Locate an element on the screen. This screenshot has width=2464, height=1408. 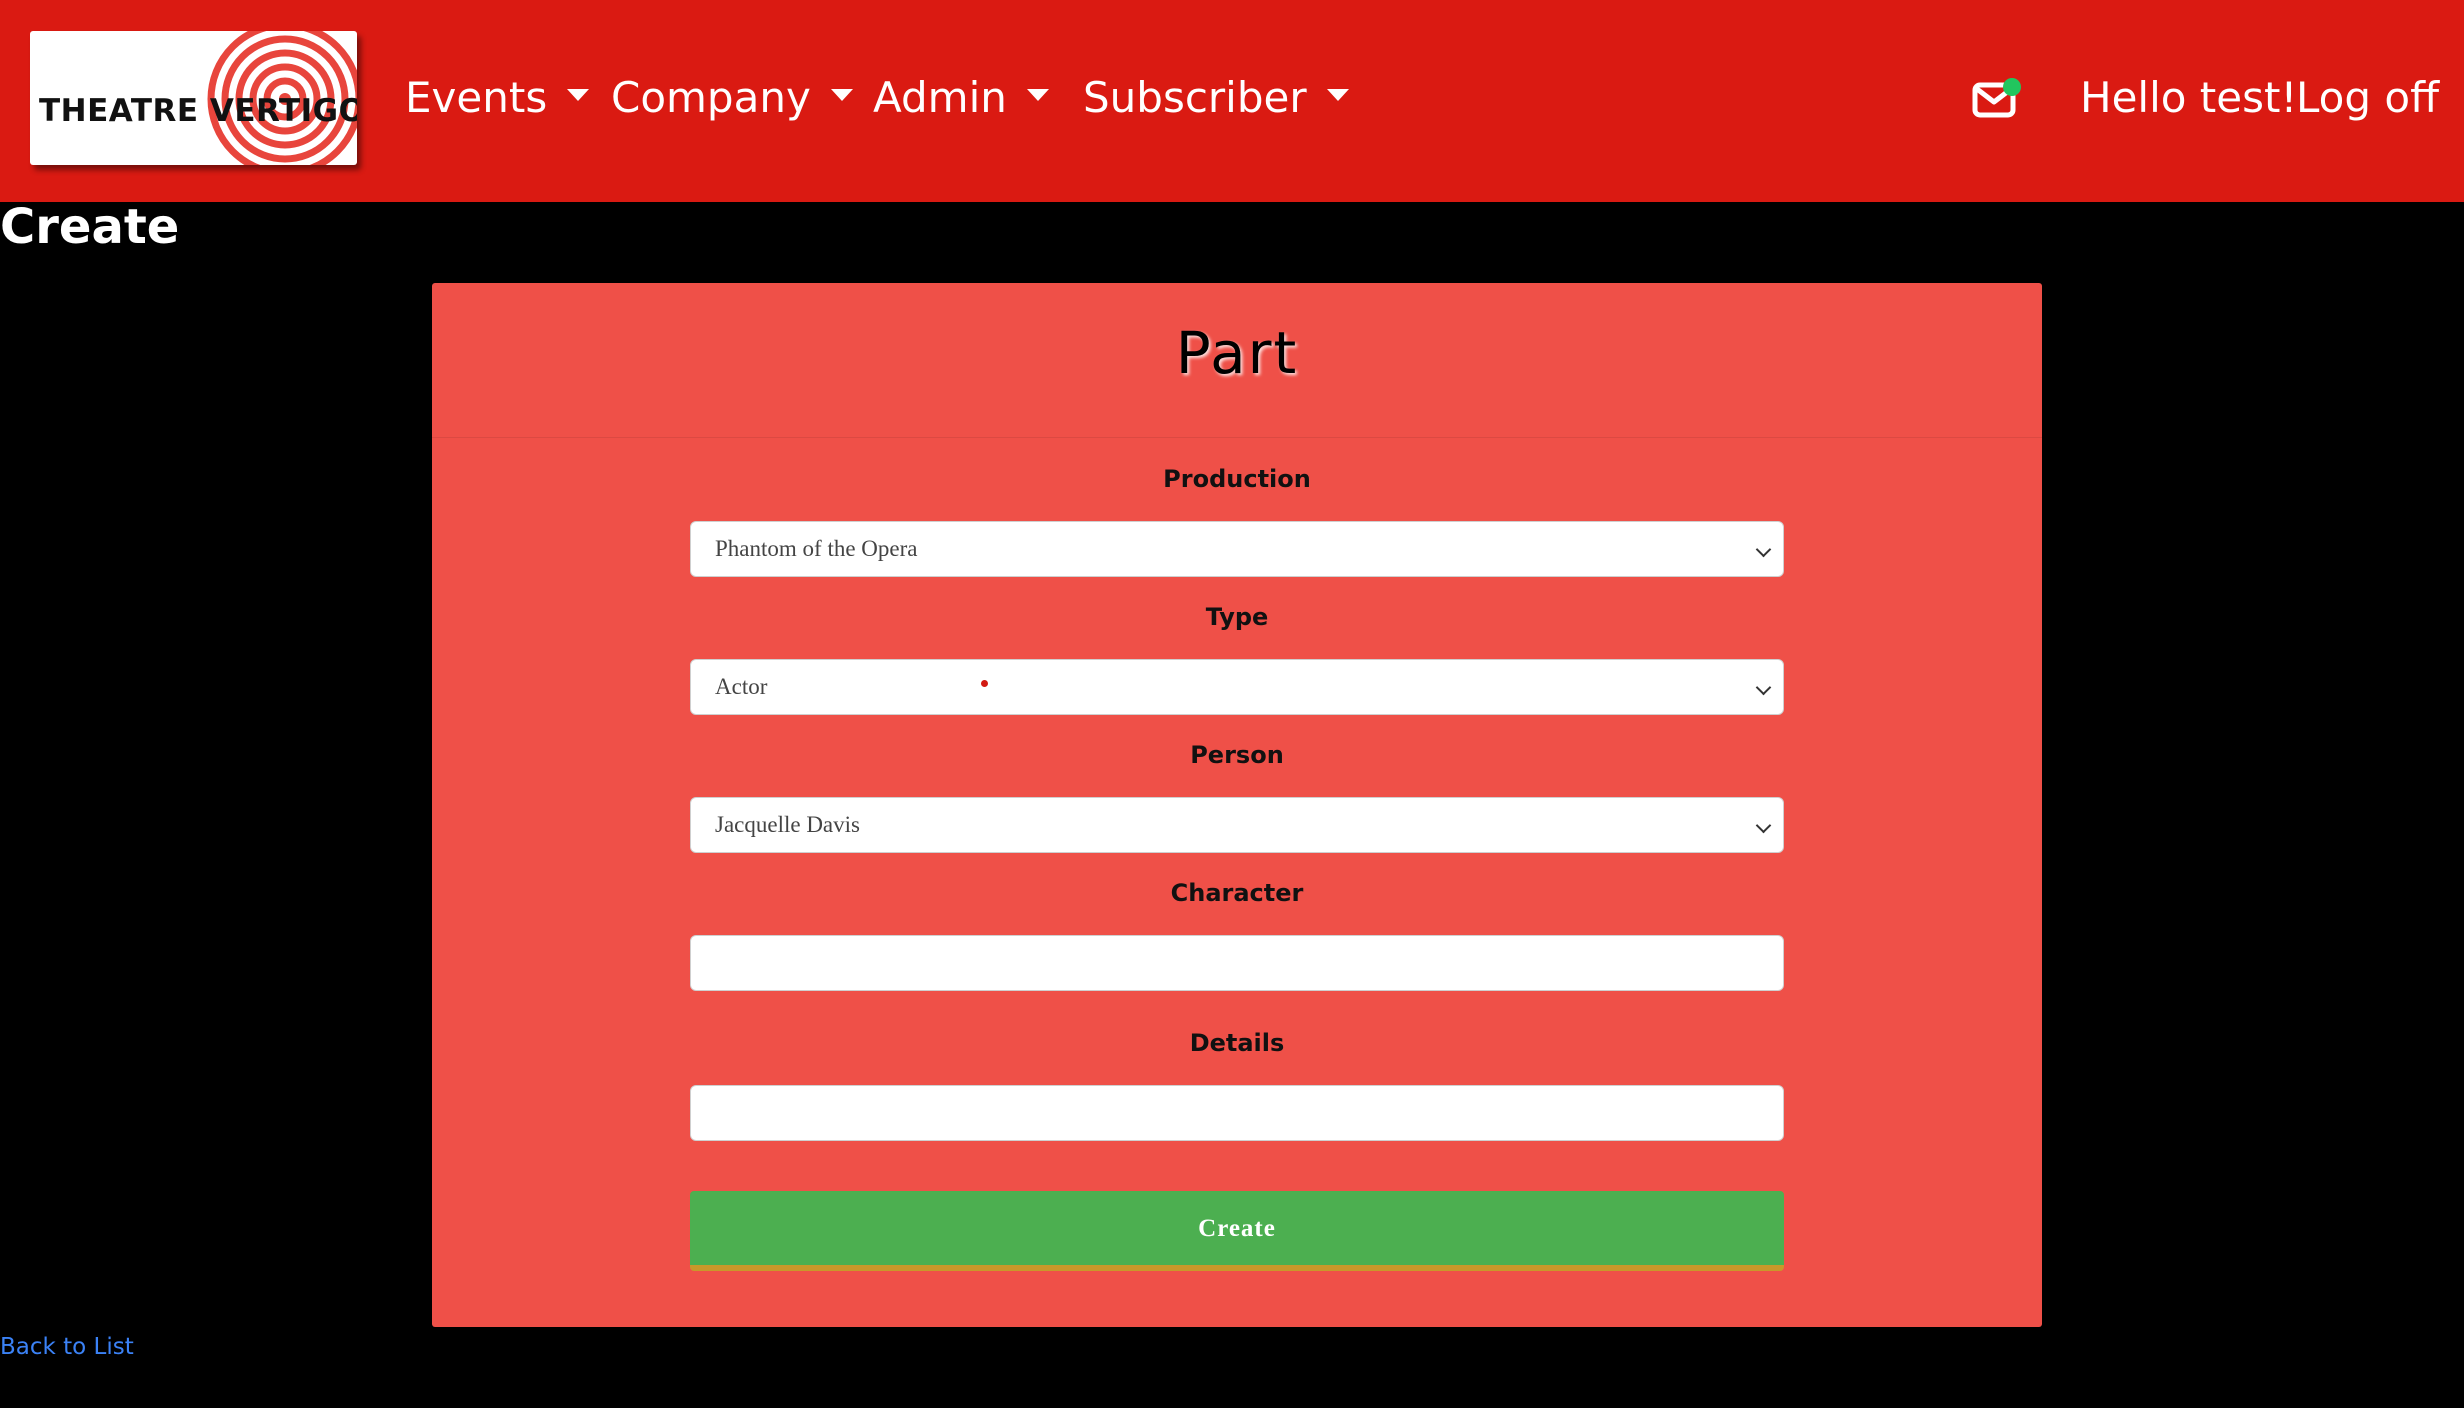
nav-events: Events is located at coordinates (497, 98).